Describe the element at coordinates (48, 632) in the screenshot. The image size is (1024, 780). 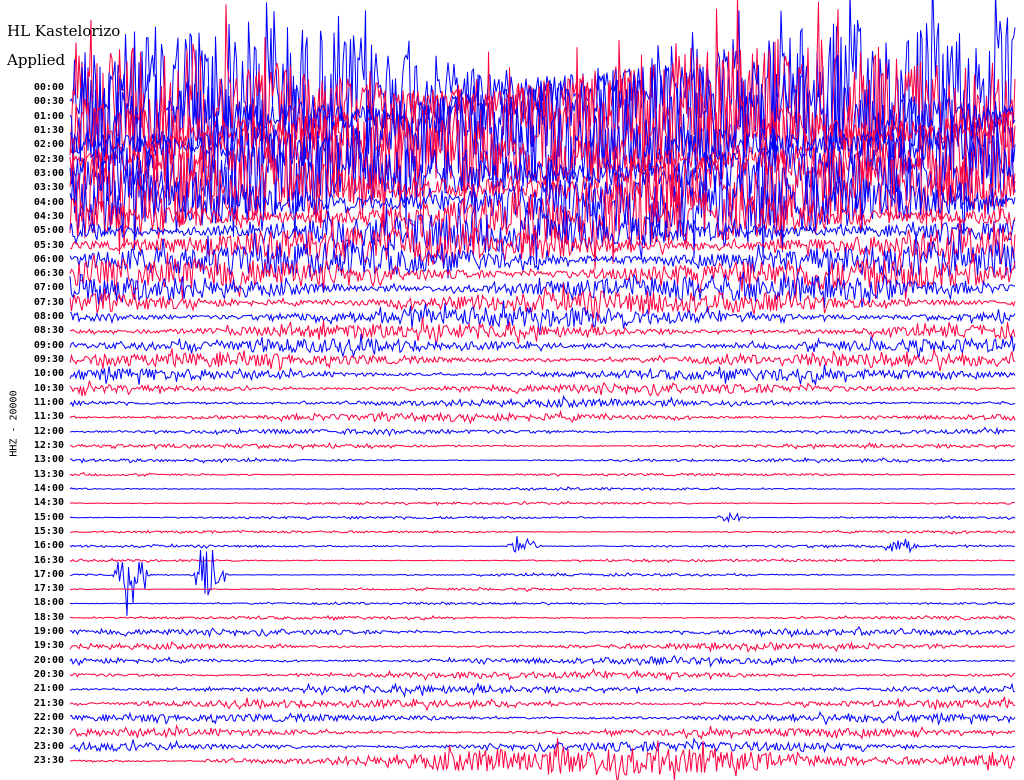
I see `row-time-label: 19:00` at that location.